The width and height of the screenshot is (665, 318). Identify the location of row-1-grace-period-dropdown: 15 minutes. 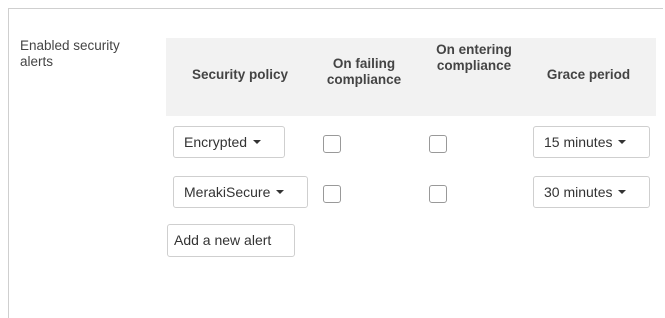
(591, 142).